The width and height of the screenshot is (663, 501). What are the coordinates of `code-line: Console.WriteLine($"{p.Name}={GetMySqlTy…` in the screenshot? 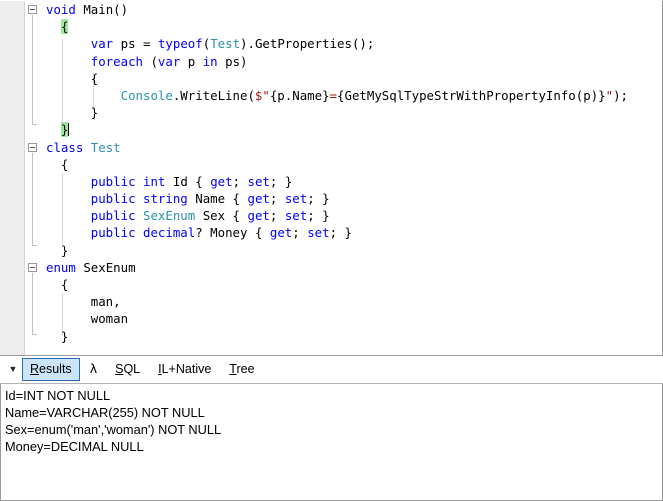 It's located at (331, 95).